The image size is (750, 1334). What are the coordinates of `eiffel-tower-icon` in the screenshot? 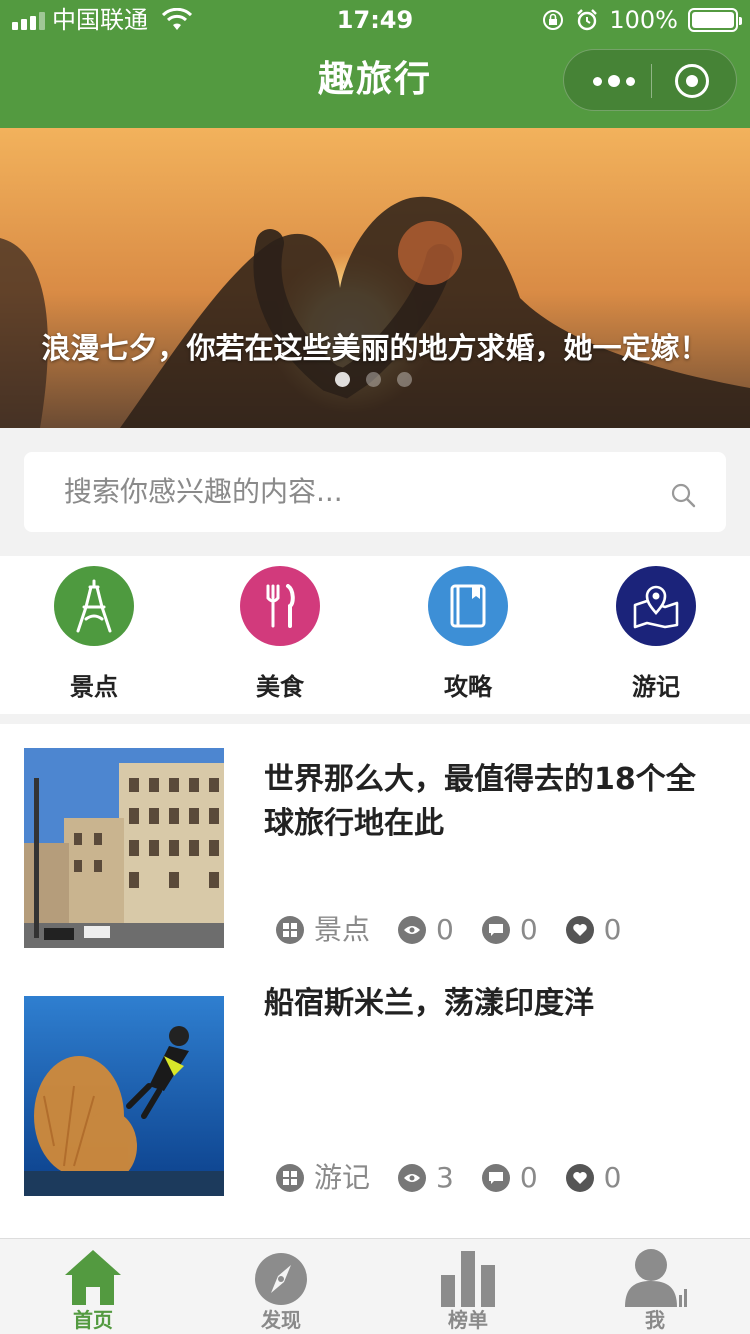 It's located at (94, 606).